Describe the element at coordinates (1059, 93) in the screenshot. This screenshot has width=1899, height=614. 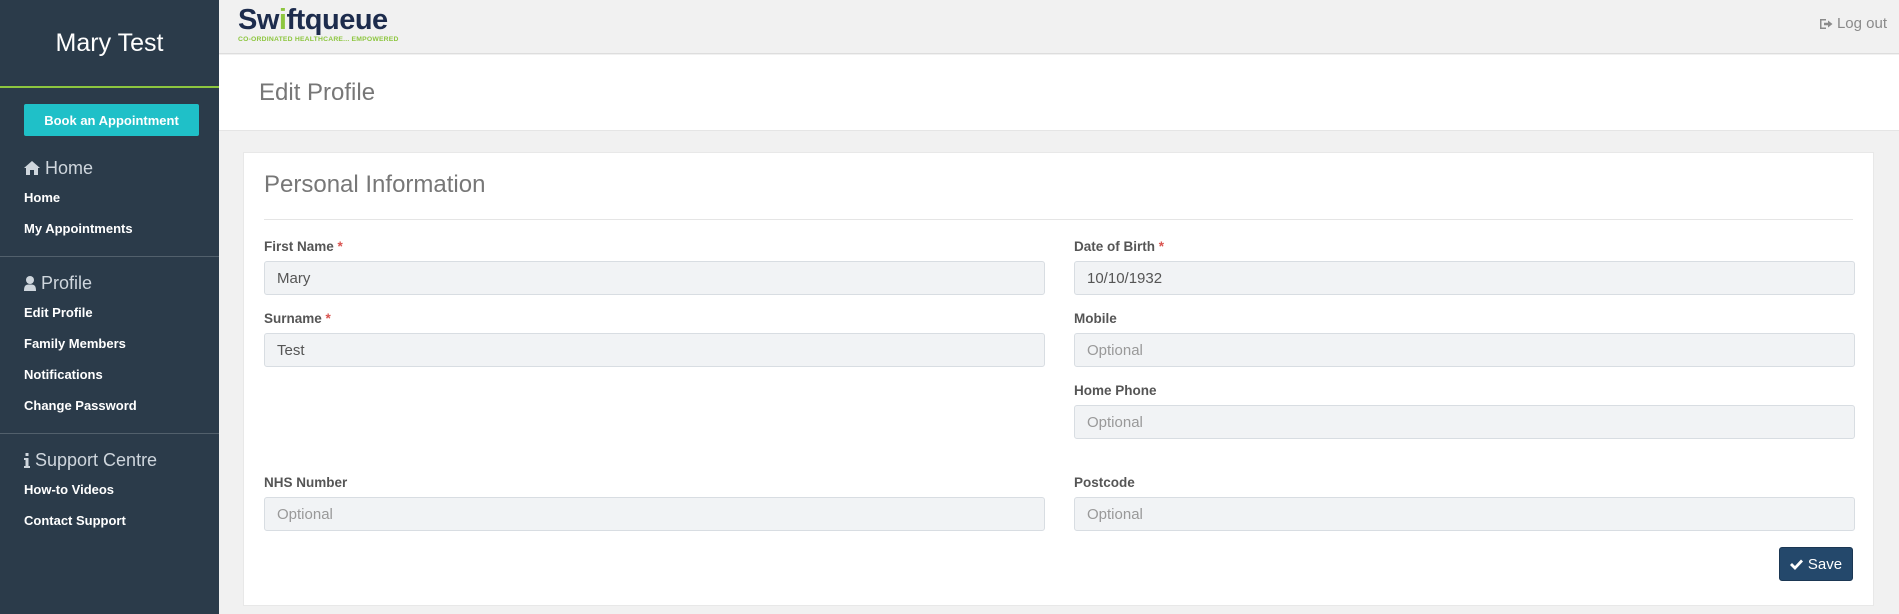
I see `page-title-bar: Edit Profile` at that location.